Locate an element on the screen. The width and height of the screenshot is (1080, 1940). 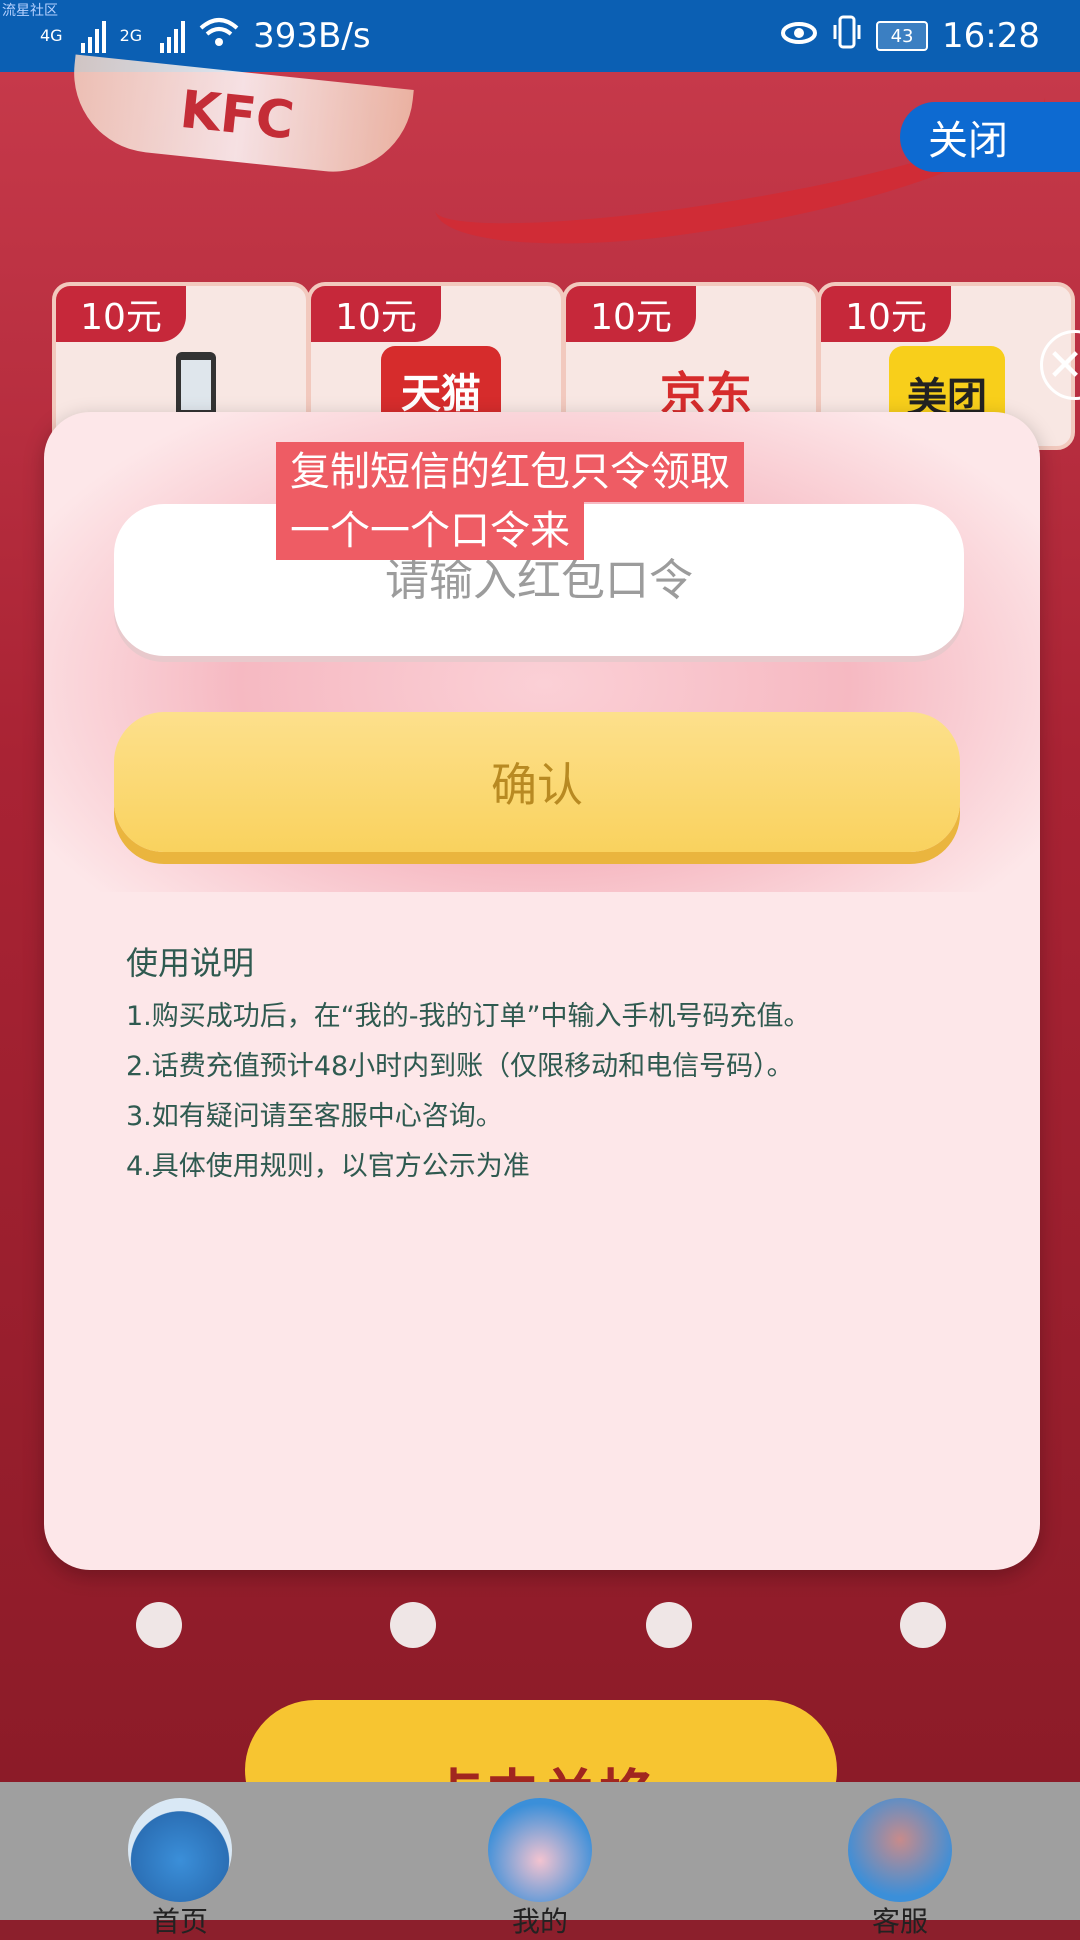
wifi-icon is located at coordinates (219, 36).